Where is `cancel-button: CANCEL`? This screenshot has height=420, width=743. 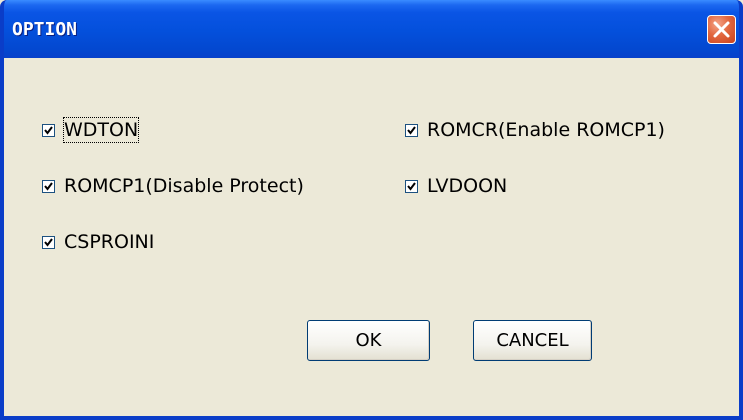
cancel-button: CANCEL is located at coordinates (532, 340).